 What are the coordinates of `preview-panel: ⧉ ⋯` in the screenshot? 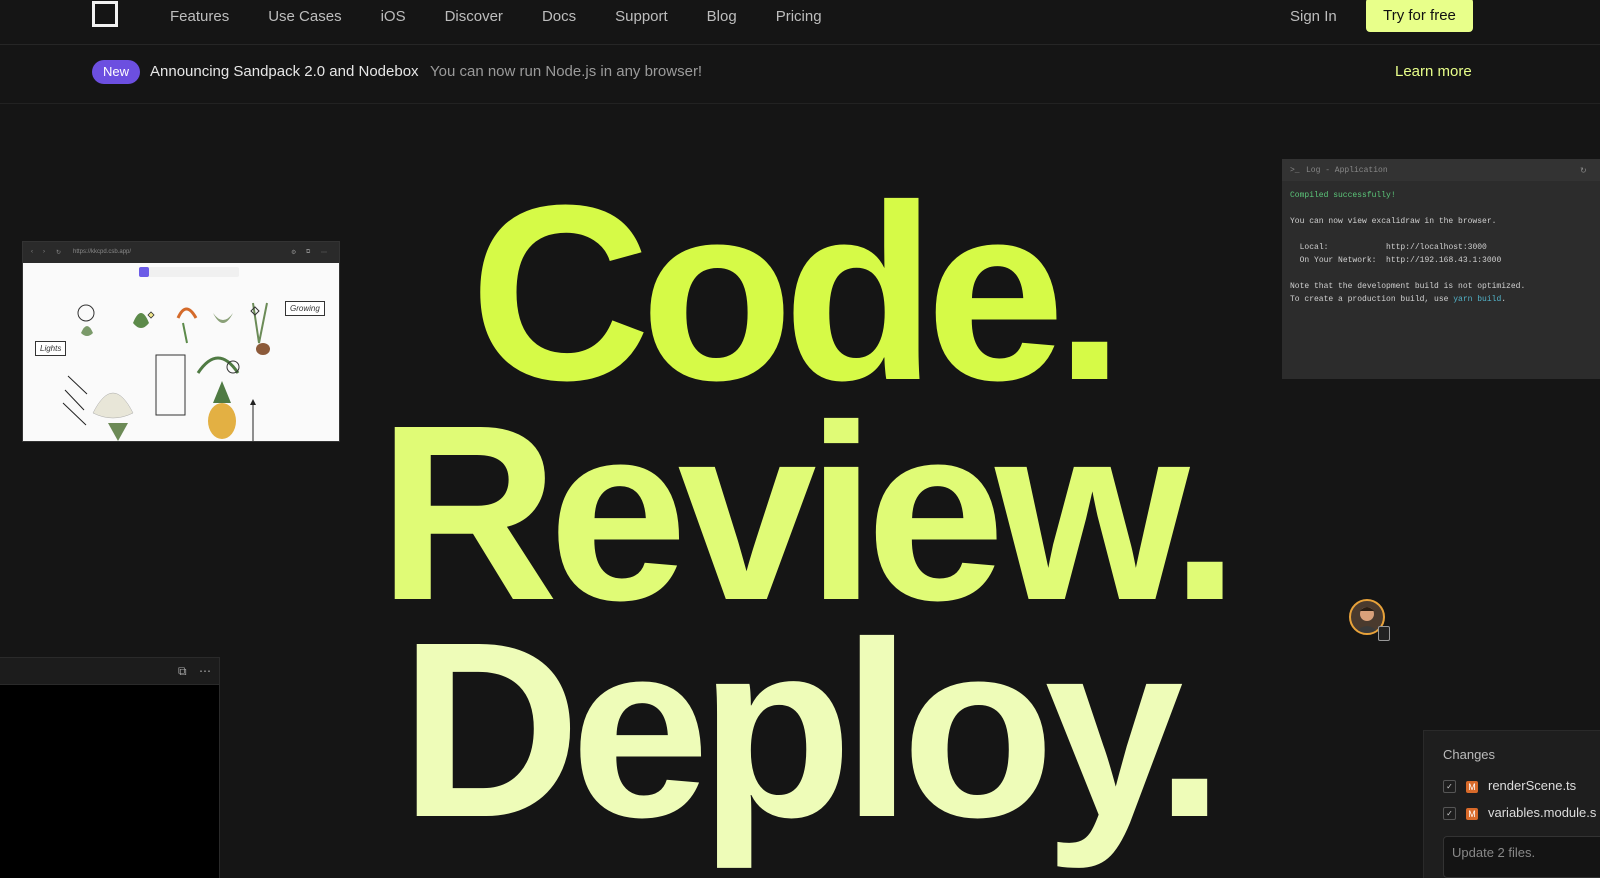 It's located at (110, 767).